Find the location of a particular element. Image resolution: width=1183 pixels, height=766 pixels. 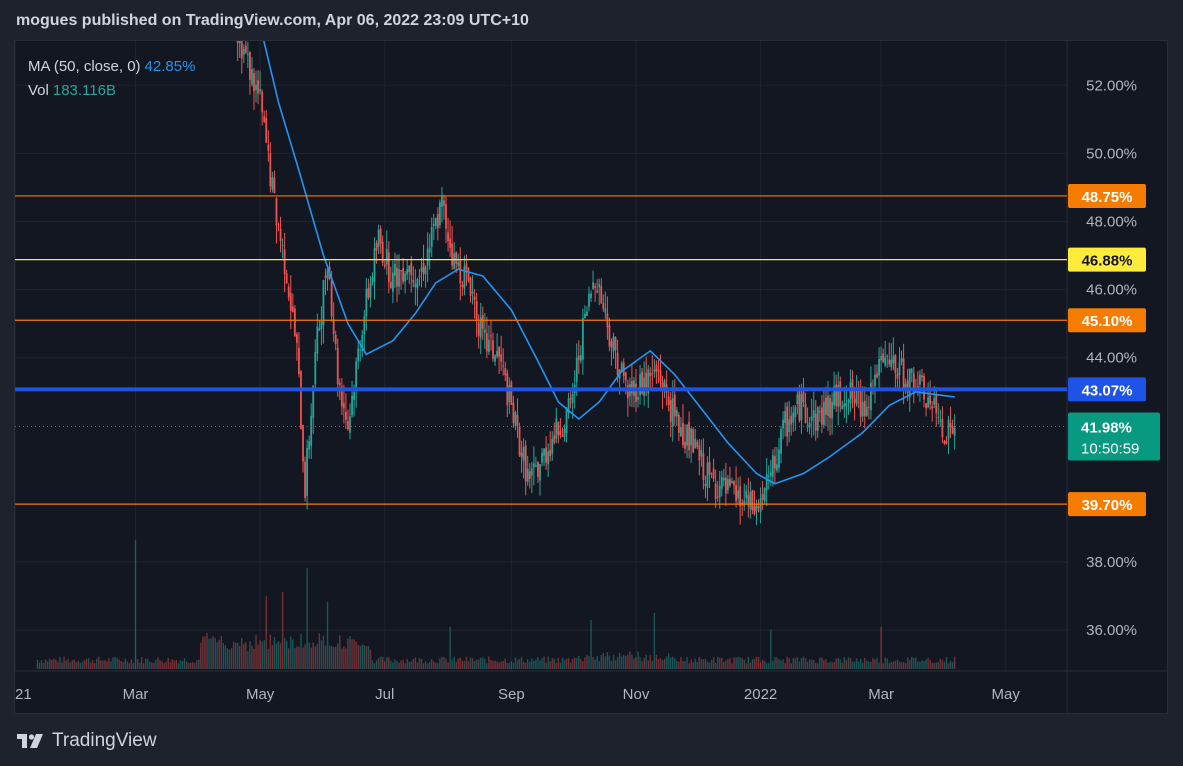

vol-legend-value: 183.116B is located at coordinates (84, 90).